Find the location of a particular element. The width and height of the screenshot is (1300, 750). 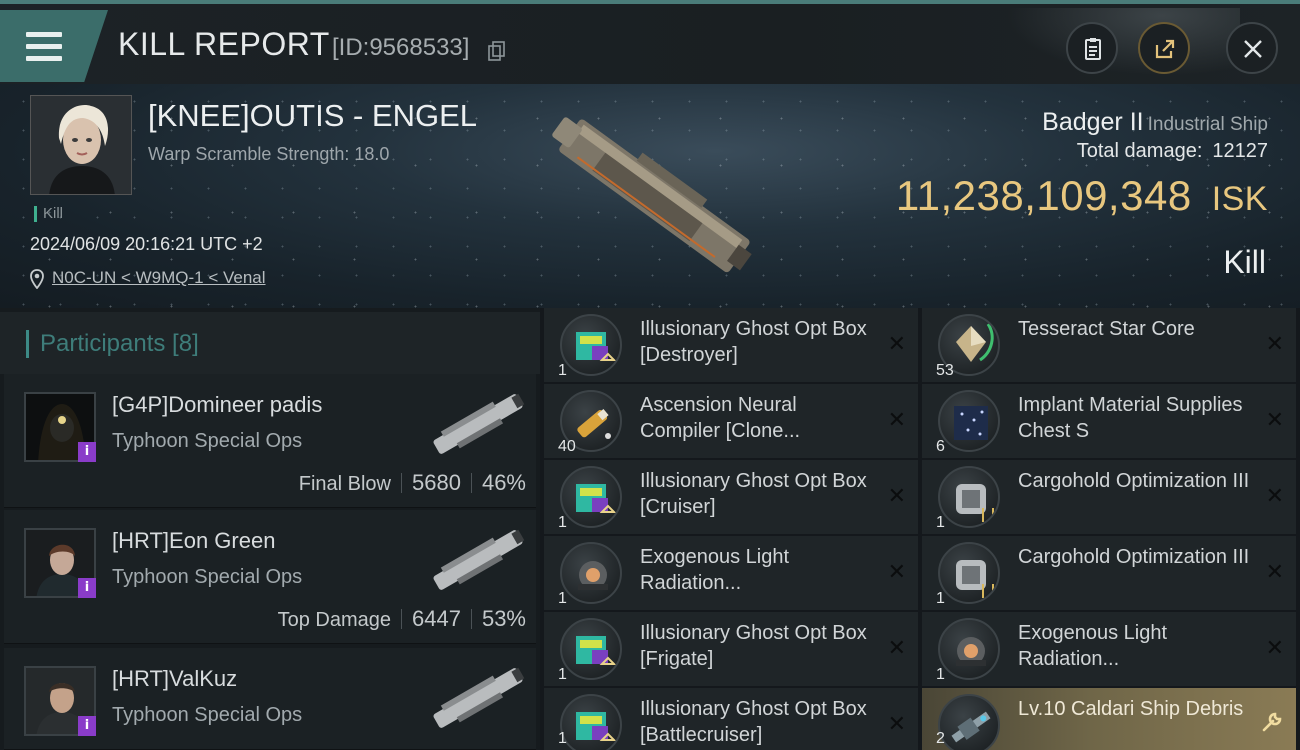

participant-name: [HRT]ValKuz is located at coordinates (175, 678).